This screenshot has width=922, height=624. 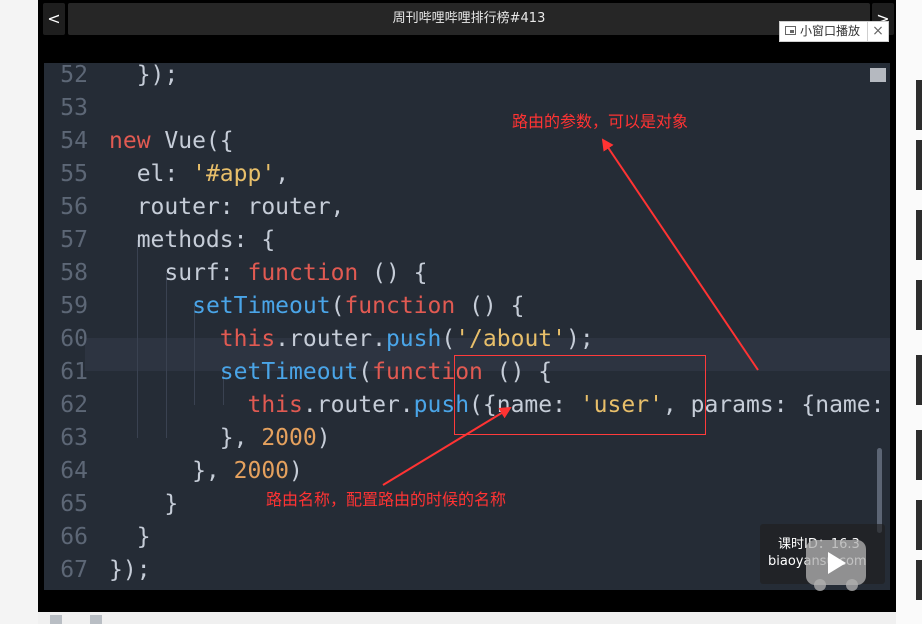 I want to click on name-annotation: 路由名称，配置路由的时候的名称, so click(x=386, y=499).